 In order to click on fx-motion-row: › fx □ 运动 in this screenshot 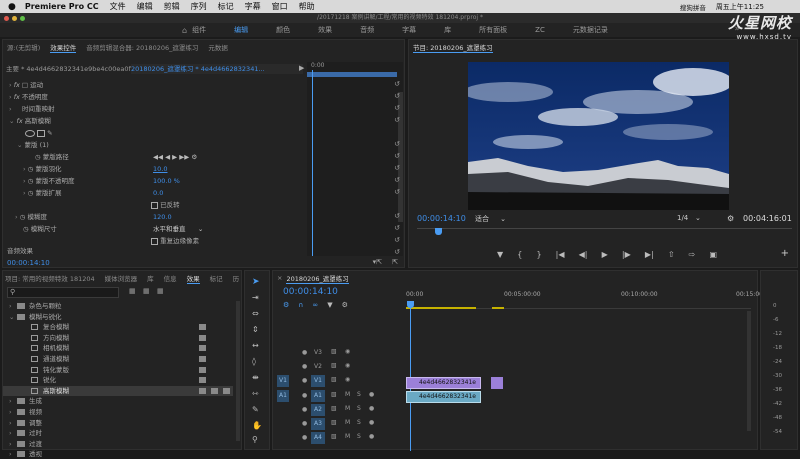, I will do `click(26, 85)`.